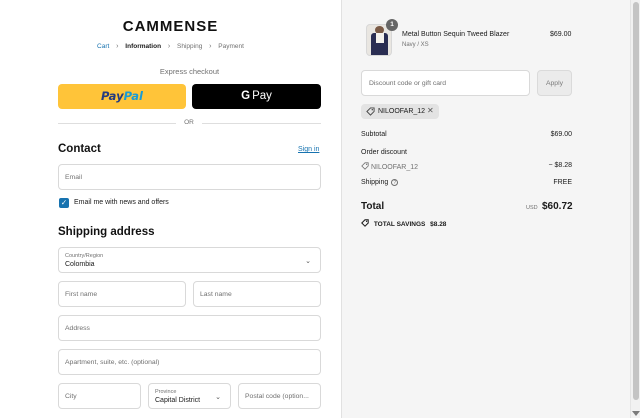 Image resolution: width=640 pixels, height=418 pixels. What do you see at coordinates (415, 45) in the screenshot?
I see `product-variant: Navy / XS` at bounding box center [415, 45].